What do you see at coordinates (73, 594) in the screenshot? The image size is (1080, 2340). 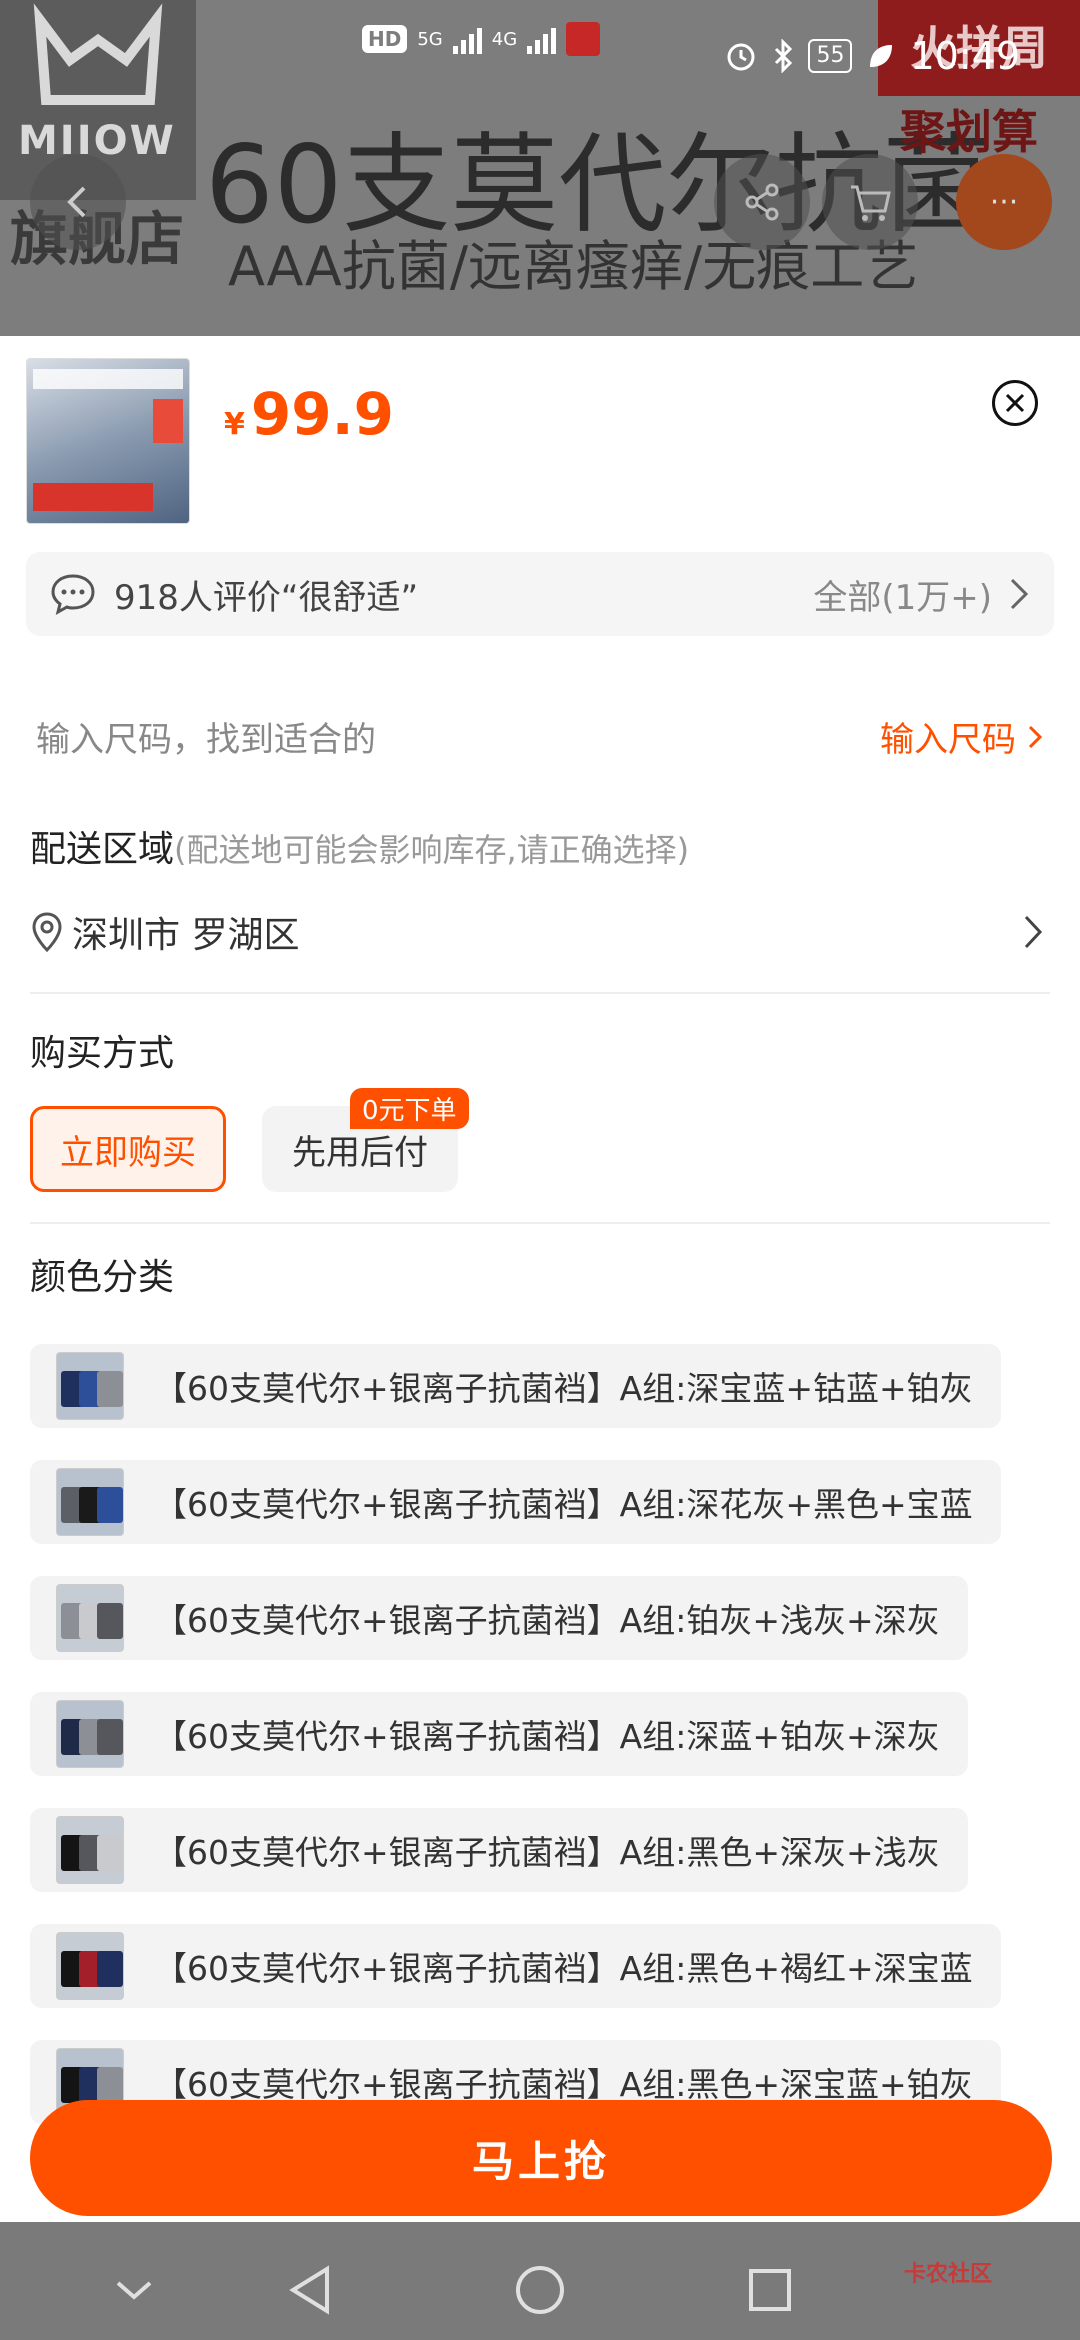 I see `chat-bubble-icon` at bounding box center [73, 594].